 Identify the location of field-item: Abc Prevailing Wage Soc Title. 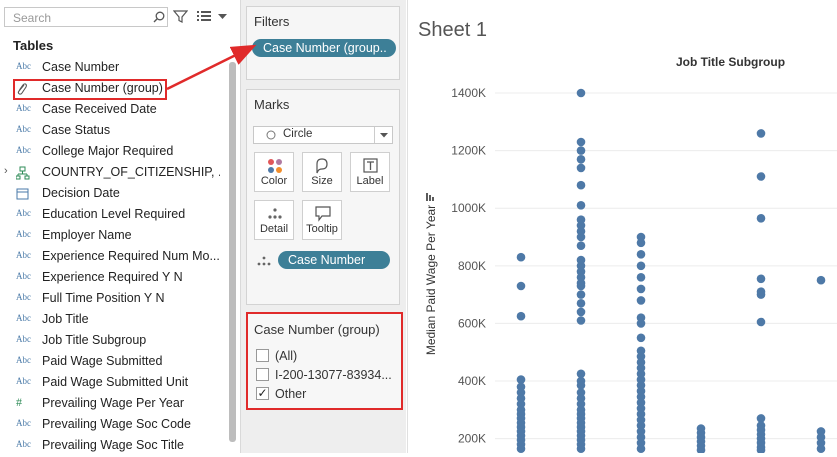
(112, 446).